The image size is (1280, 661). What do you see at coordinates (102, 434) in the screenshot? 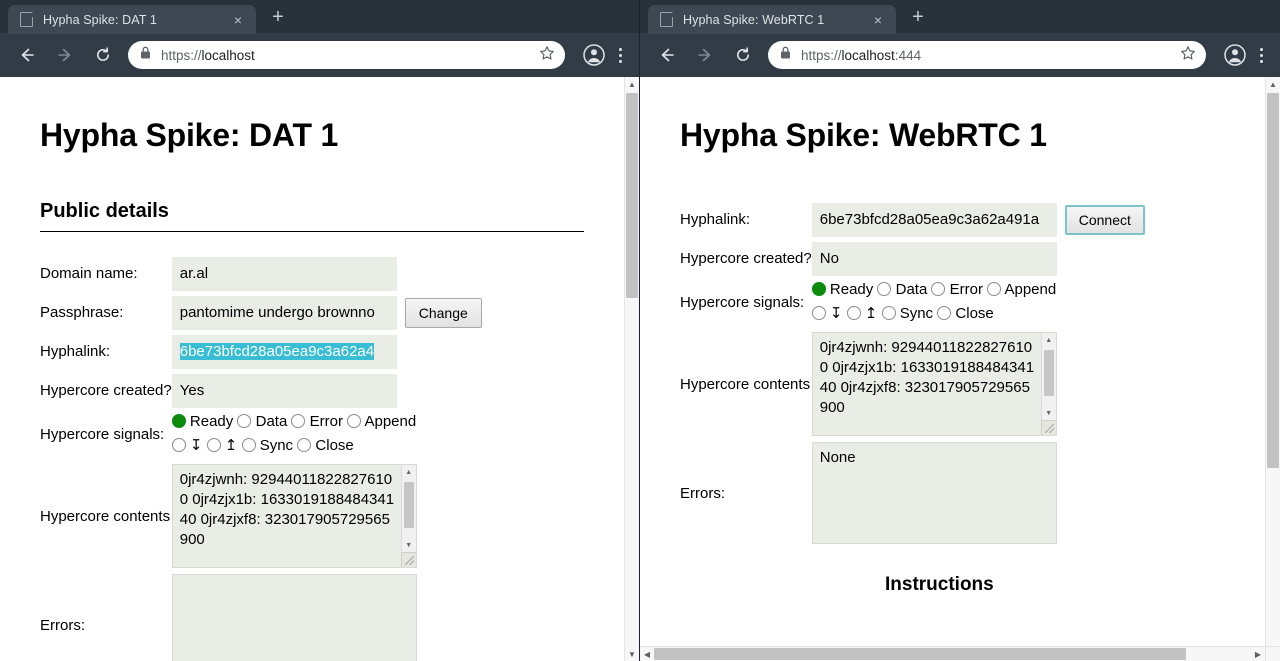
I see `hypercore-signals-label: Hypercore signals:` at bounding box center [102, 434].